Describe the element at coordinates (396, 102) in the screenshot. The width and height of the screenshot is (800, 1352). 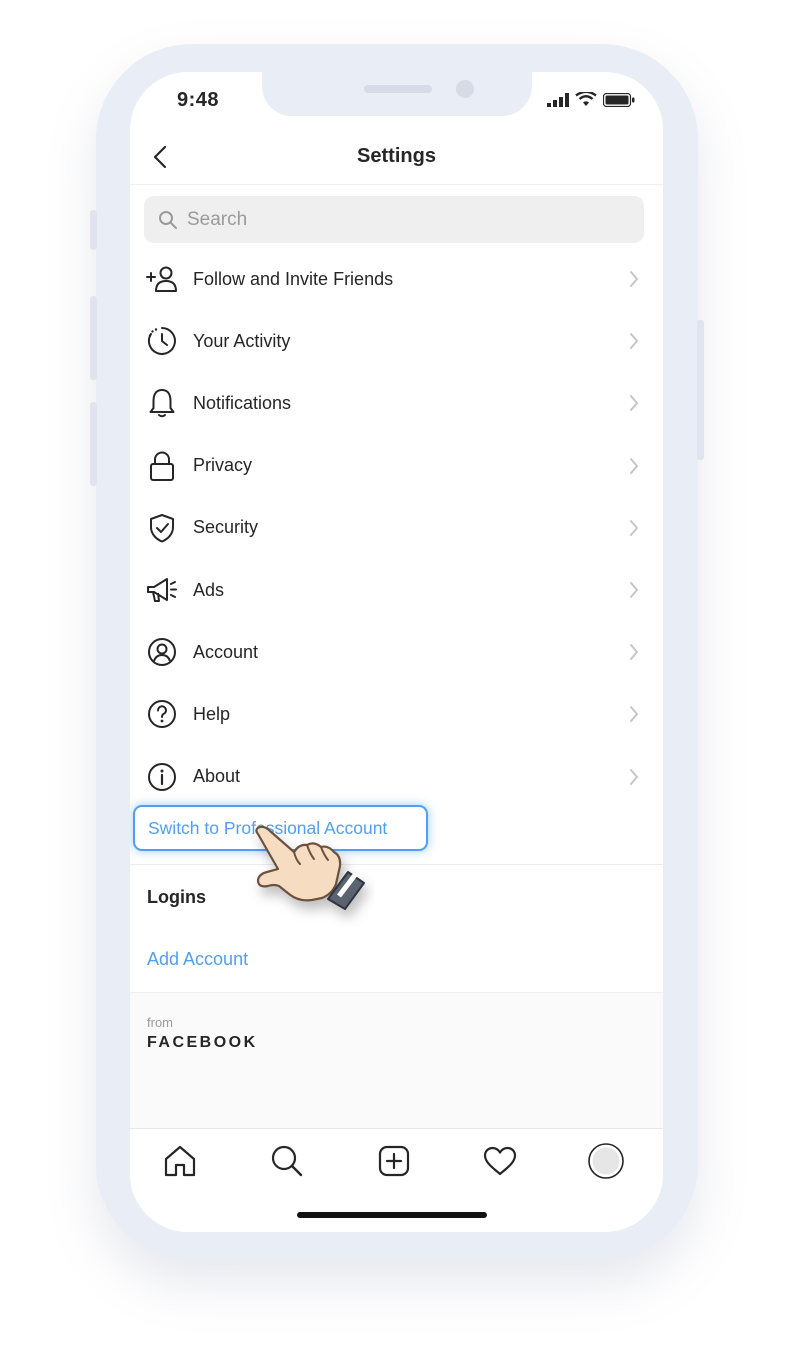
I see `status-bar: 9:48` at that location.